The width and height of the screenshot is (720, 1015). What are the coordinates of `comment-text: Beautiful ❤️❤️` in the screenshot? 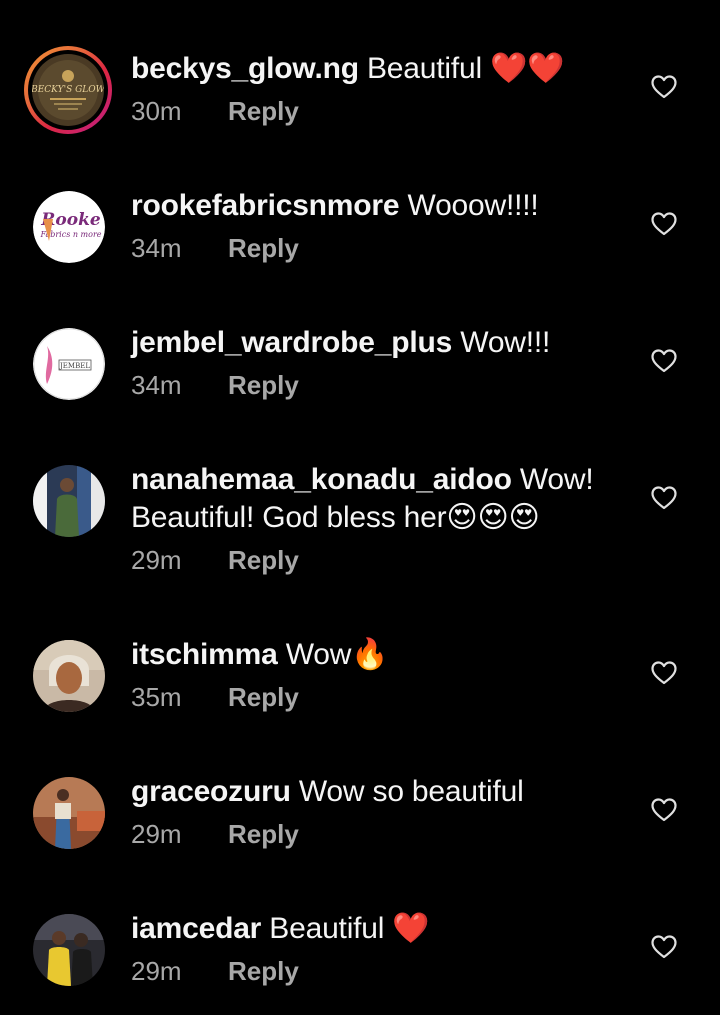 It's located at (465, 68).